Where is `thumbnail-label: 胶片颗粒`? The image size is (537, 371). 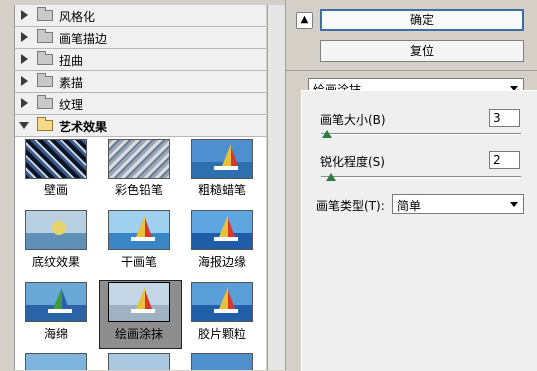 thumbnail-label: 胶片颗粒 is located at coordinates (221, 334).